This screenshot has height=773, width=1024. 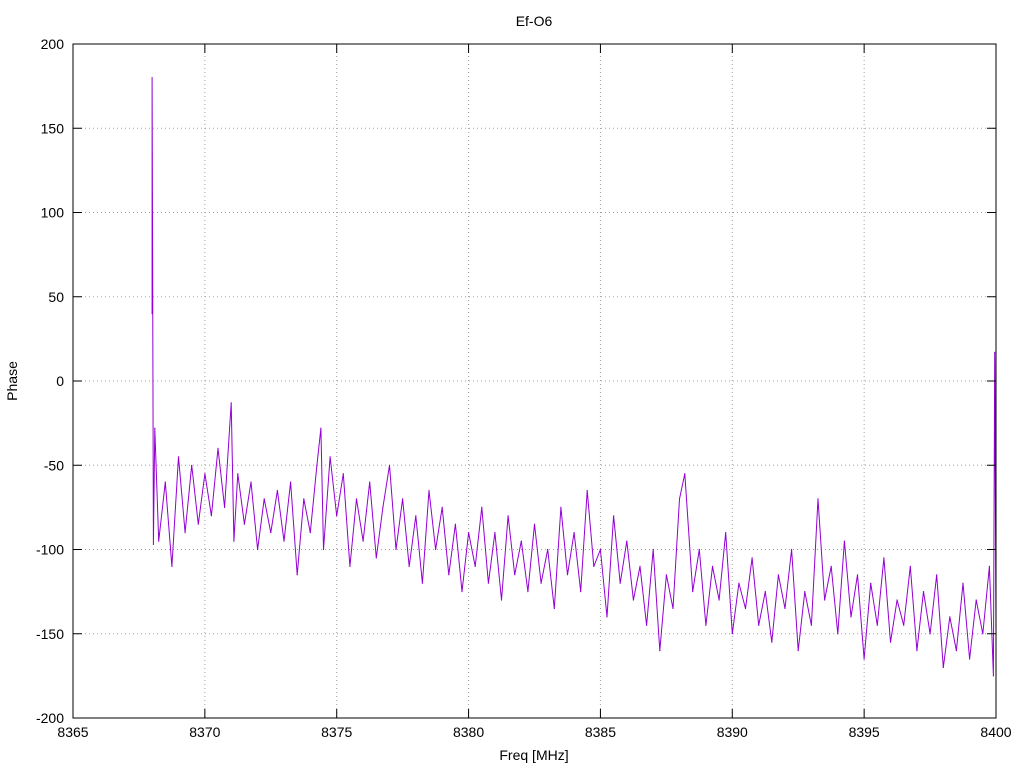 I want to click on y-tick-label: -150, so click(x=50, y=634).